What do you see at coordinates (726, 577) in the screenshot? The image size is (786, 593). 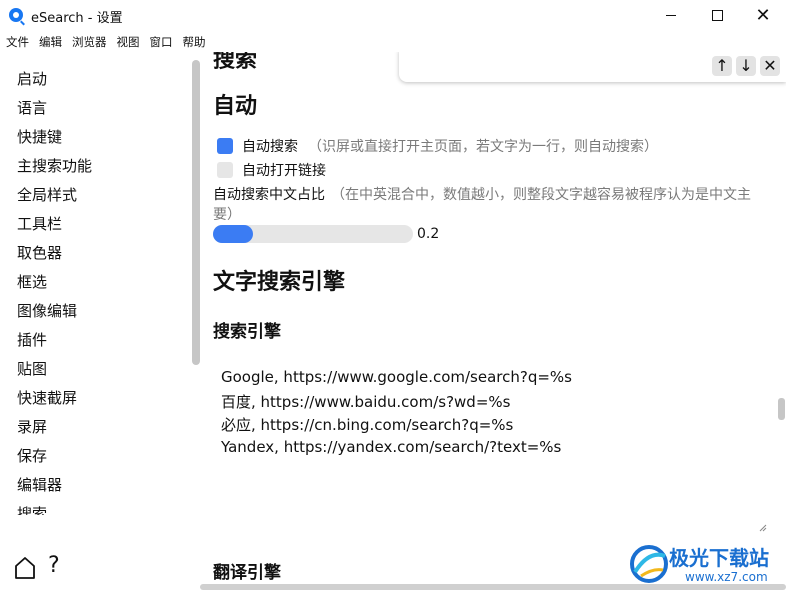 I see `watermark-url: www.xz7.com` at bounding box center [726, 577].